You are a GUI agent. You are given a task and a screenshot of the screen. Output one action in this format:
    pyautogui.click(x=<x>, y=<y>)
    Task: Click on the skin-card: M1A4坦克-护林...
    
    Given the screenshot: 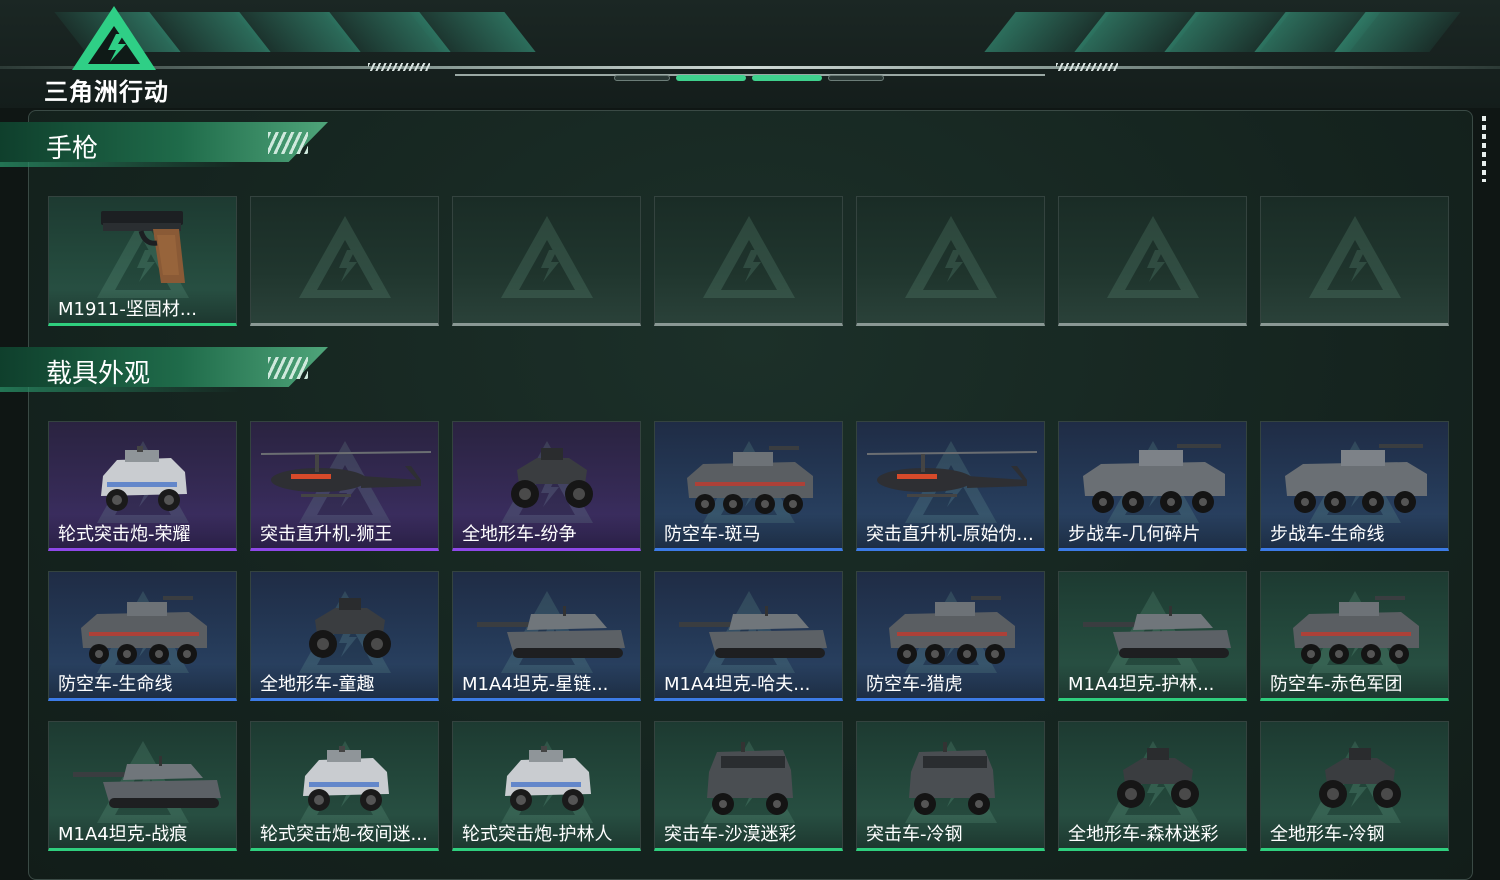 What is the action you would take?
    pyautogui.click(x=1152, y=636)
    